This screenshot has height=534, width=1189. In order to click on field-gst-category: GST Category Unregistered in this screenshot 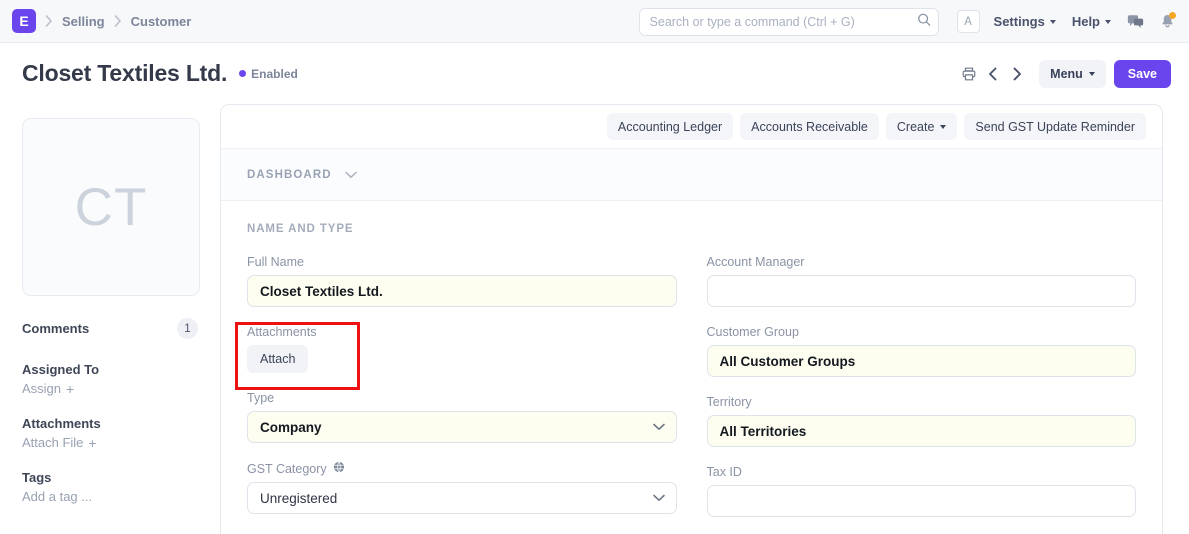, I will do `click(462, 487)`.